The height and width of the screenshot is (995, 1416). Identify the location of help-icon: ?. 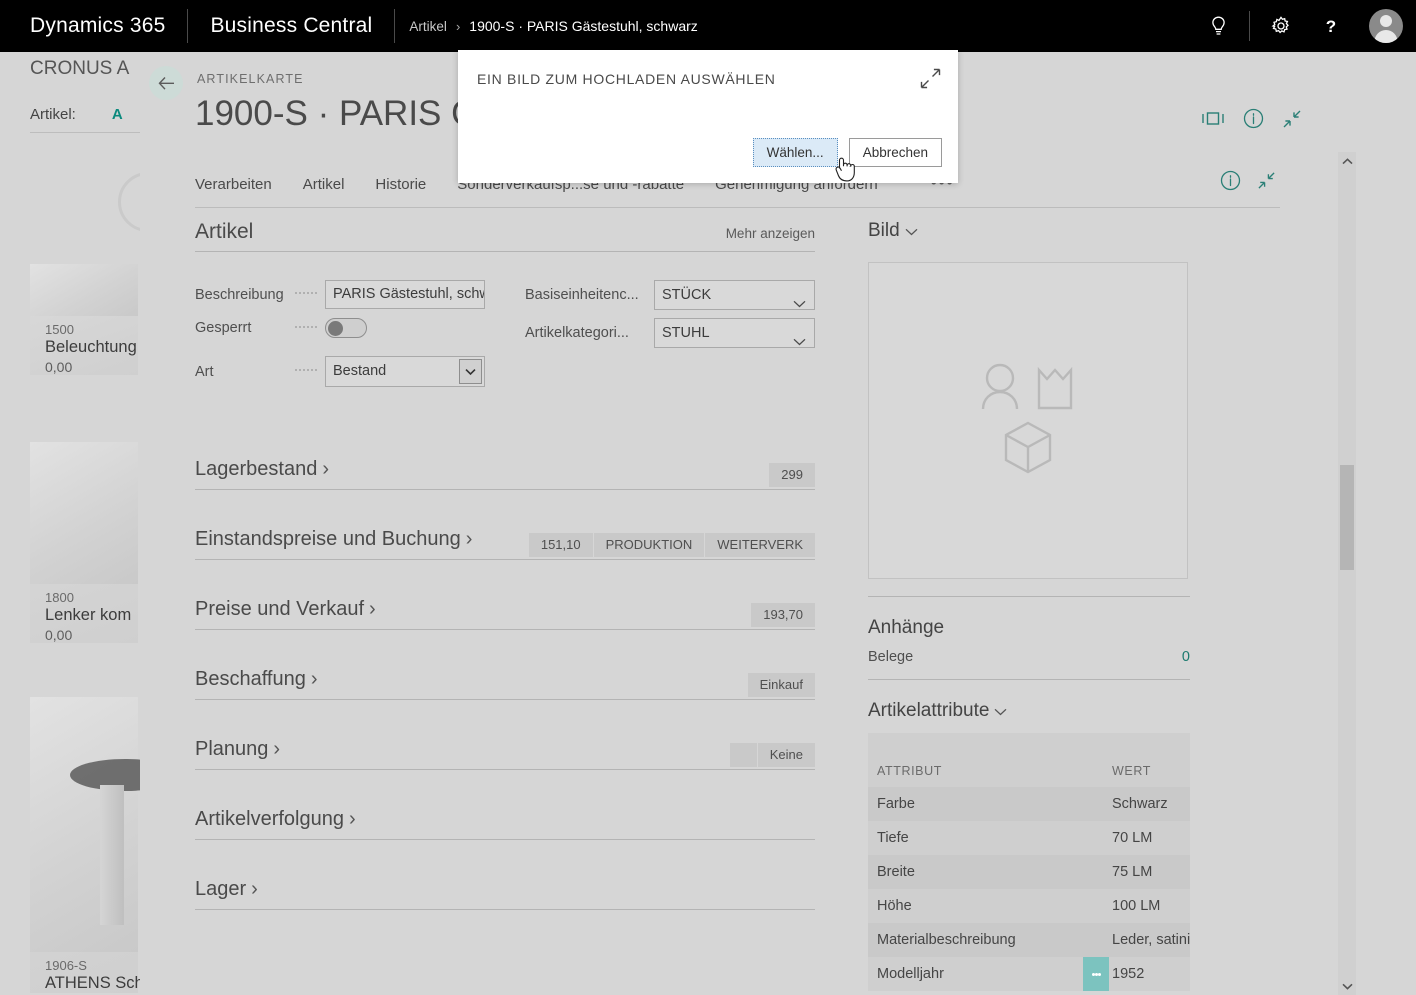
(1331, 26).